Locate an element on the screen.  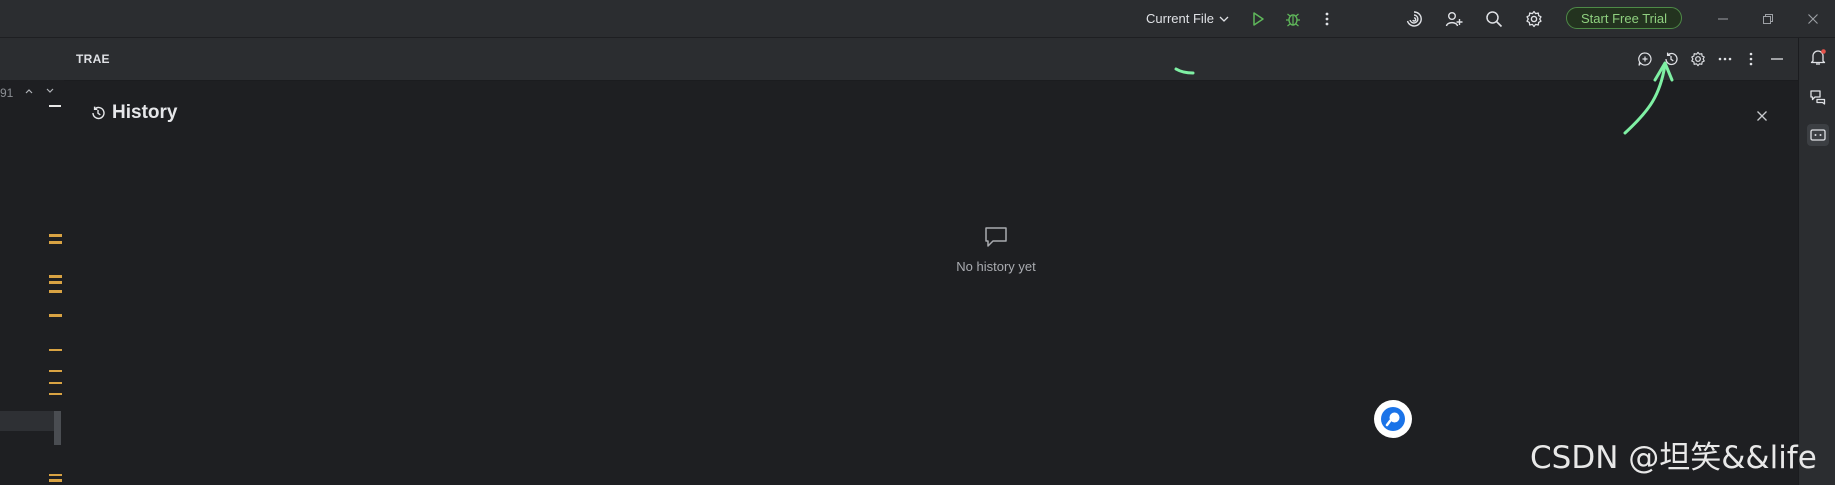
watermark: CSDN @坦笑&&life is located at coordinates (1673, 458).